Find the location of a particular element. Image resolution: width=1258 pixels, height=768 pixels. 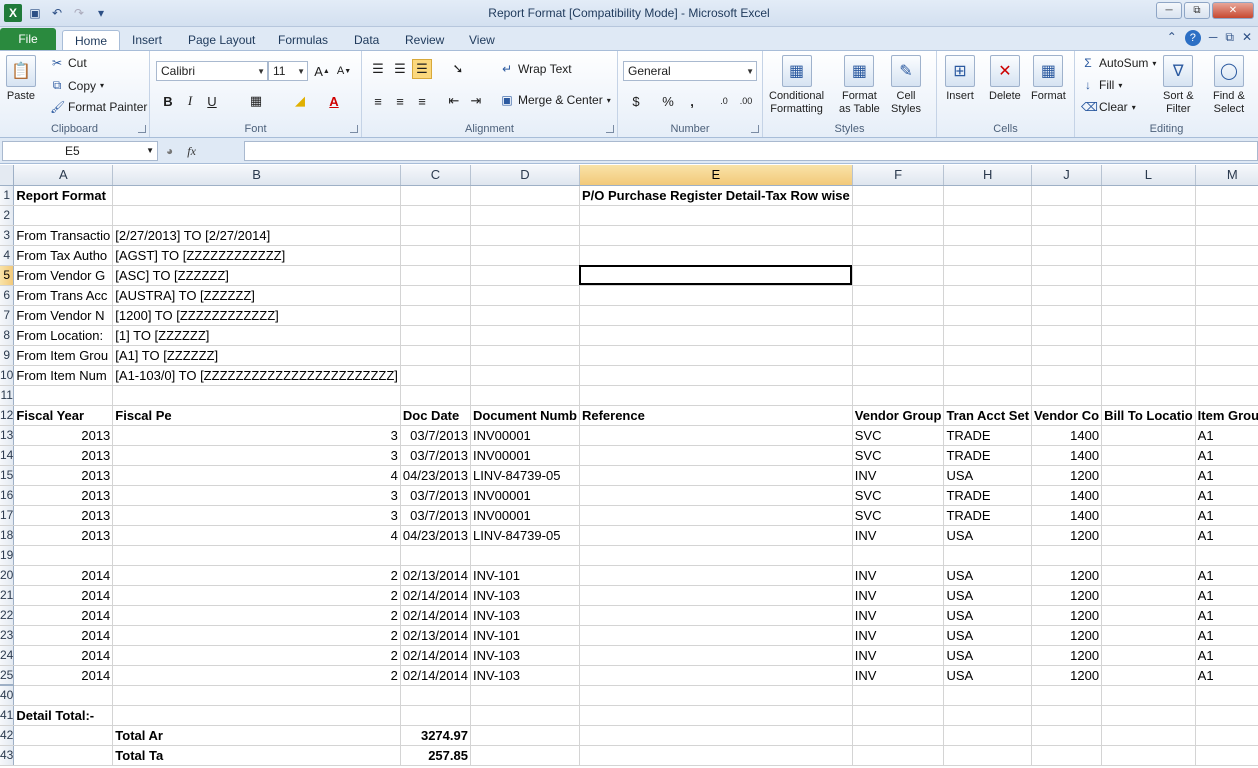

autosum-button: Σ AutoSum ▾ is located at coordinates (1118, 63).